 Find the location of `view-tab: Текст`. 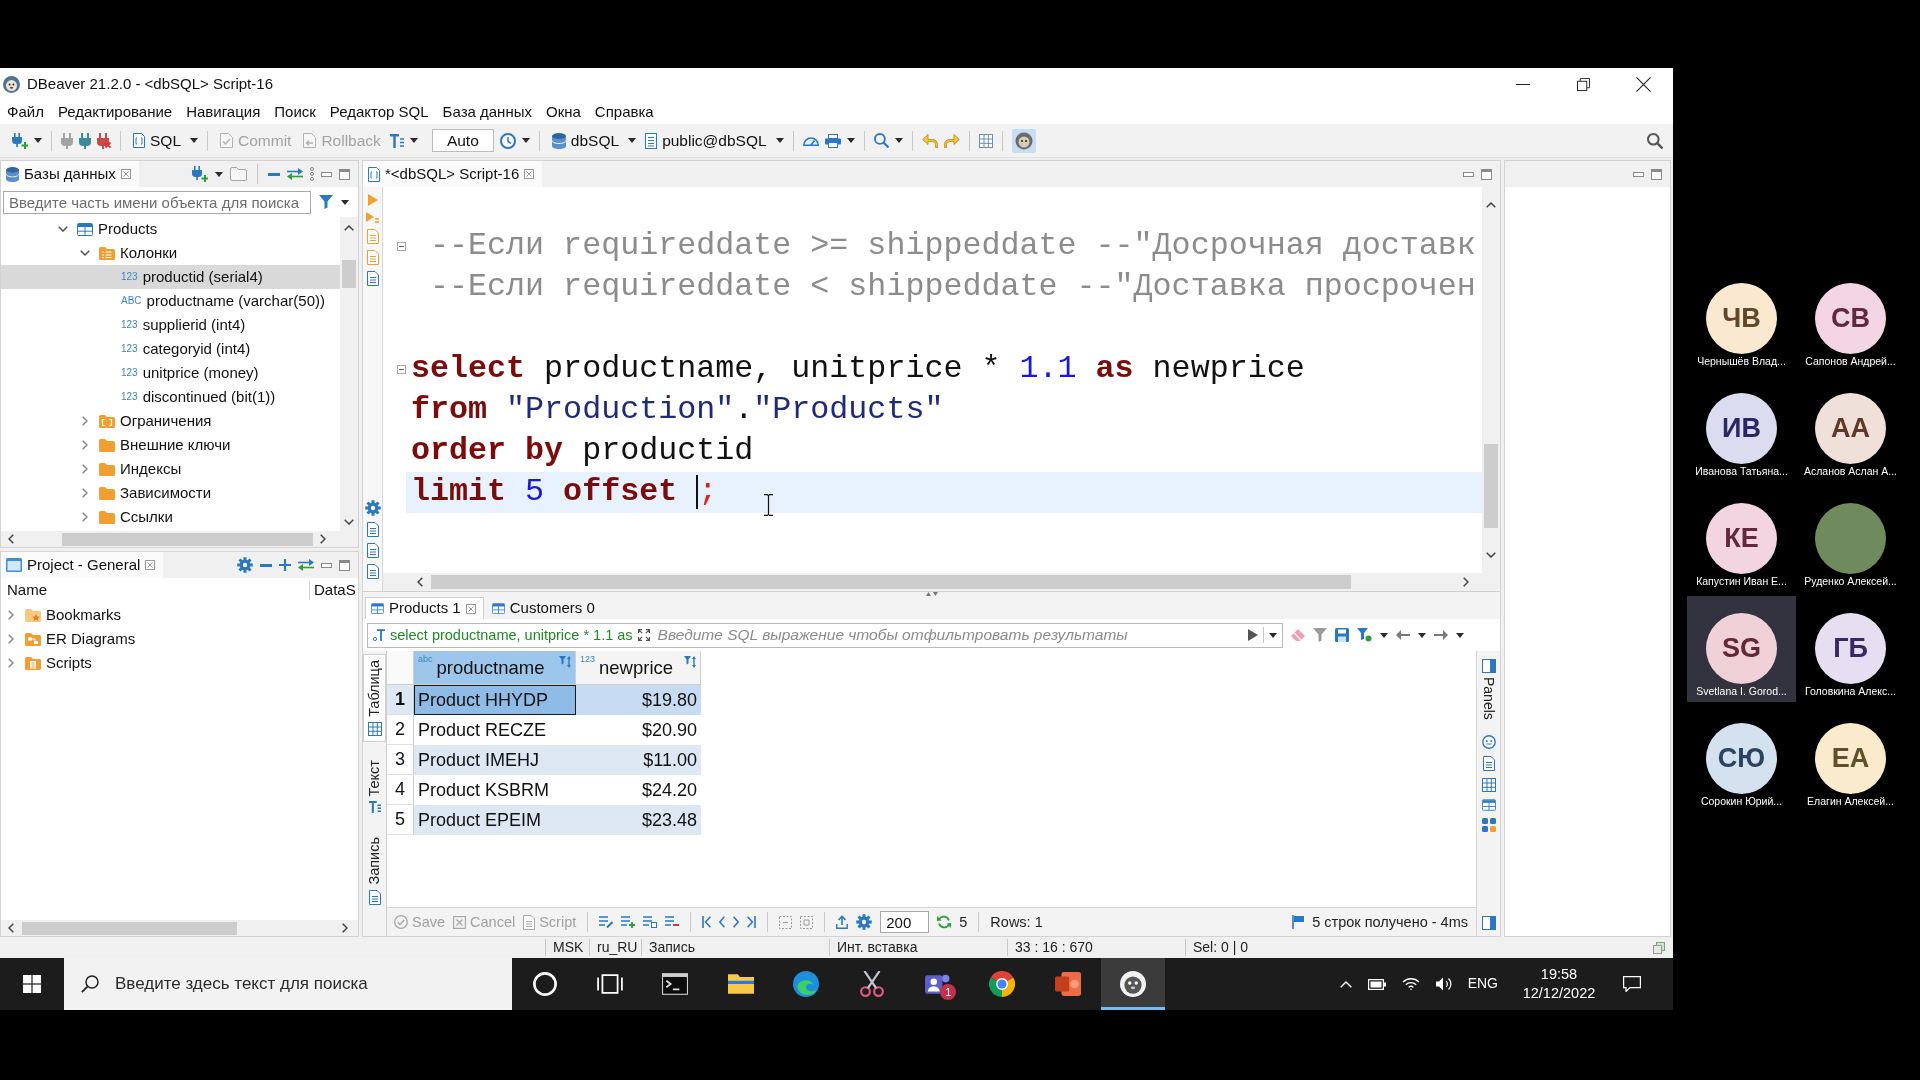

view-tab: Текст is located at coordinates (374, 786).